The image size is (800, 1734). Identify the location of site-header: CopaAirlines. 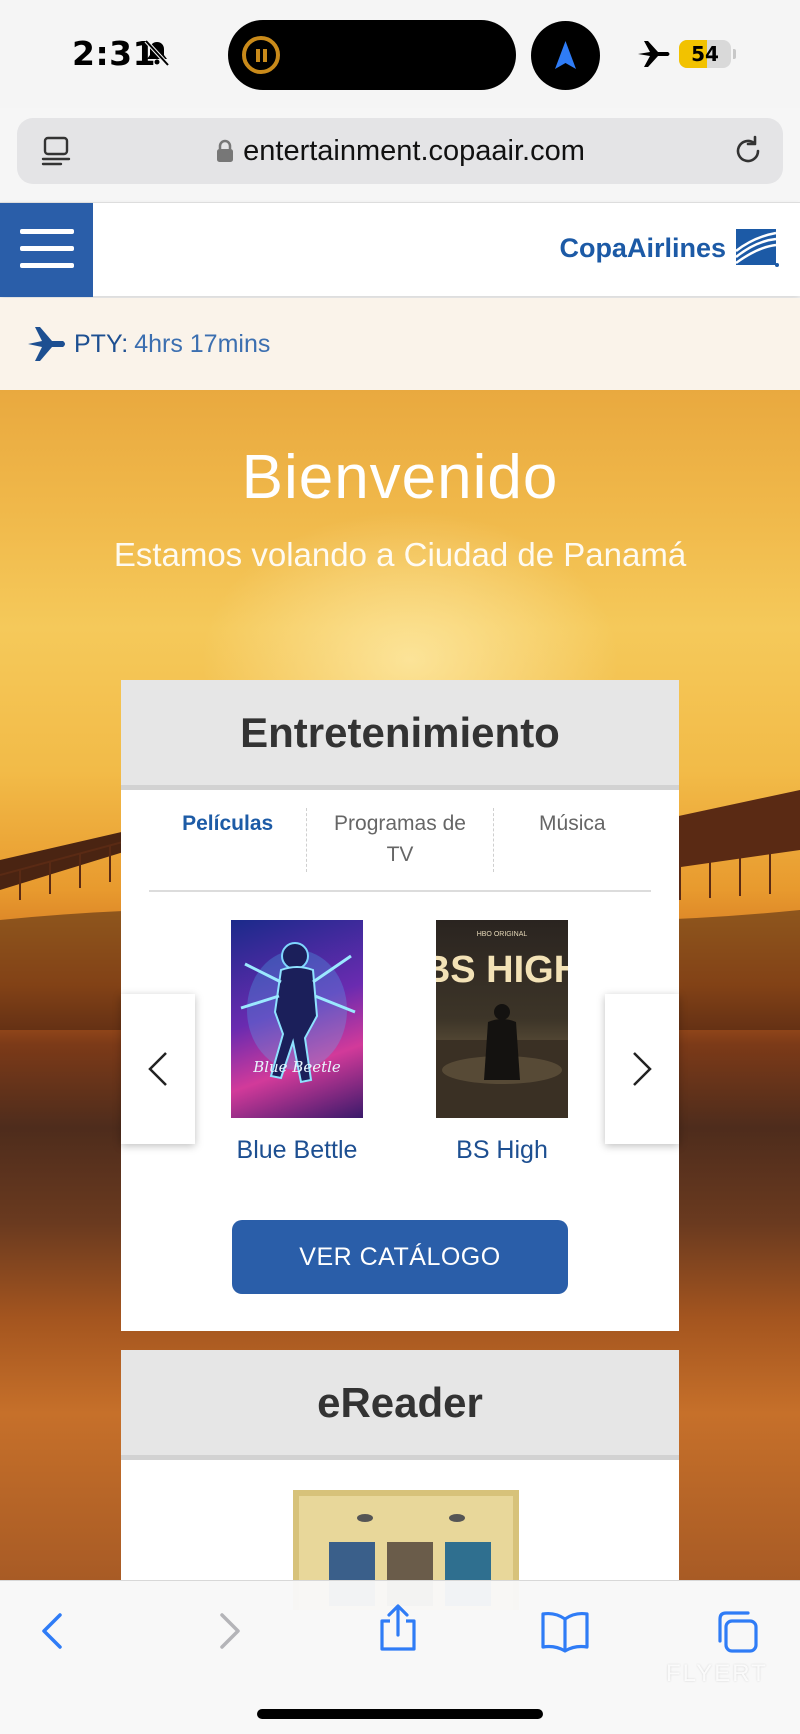
(400, 249).